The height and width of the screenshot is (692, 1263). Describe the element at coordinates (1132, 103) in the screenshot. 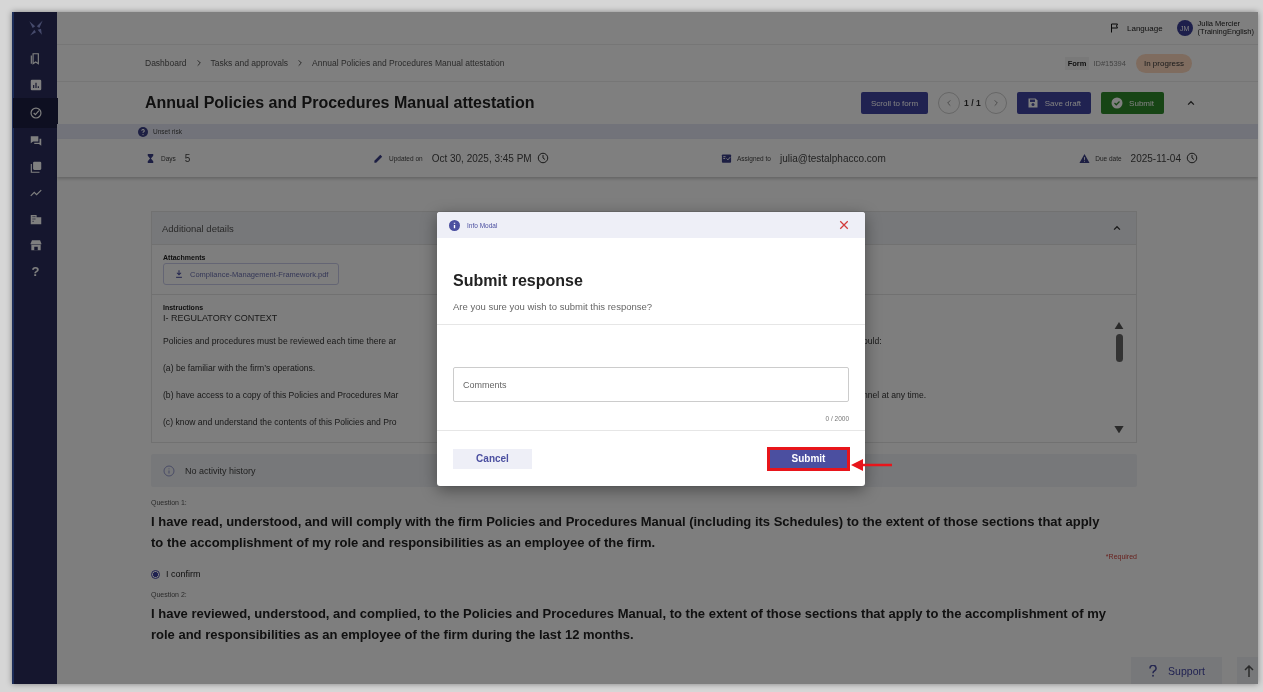

I see `submit-button: Submit` at that location.